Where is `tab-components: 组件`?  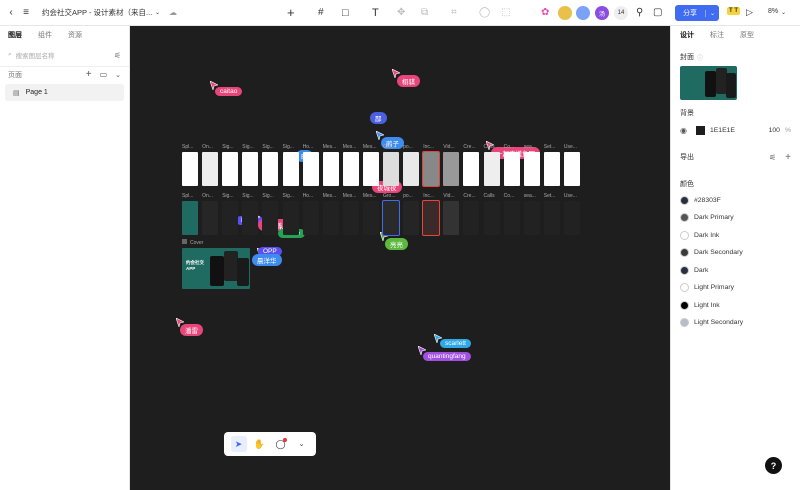 tab-components: 组件 is located at coordinates (45, 35).